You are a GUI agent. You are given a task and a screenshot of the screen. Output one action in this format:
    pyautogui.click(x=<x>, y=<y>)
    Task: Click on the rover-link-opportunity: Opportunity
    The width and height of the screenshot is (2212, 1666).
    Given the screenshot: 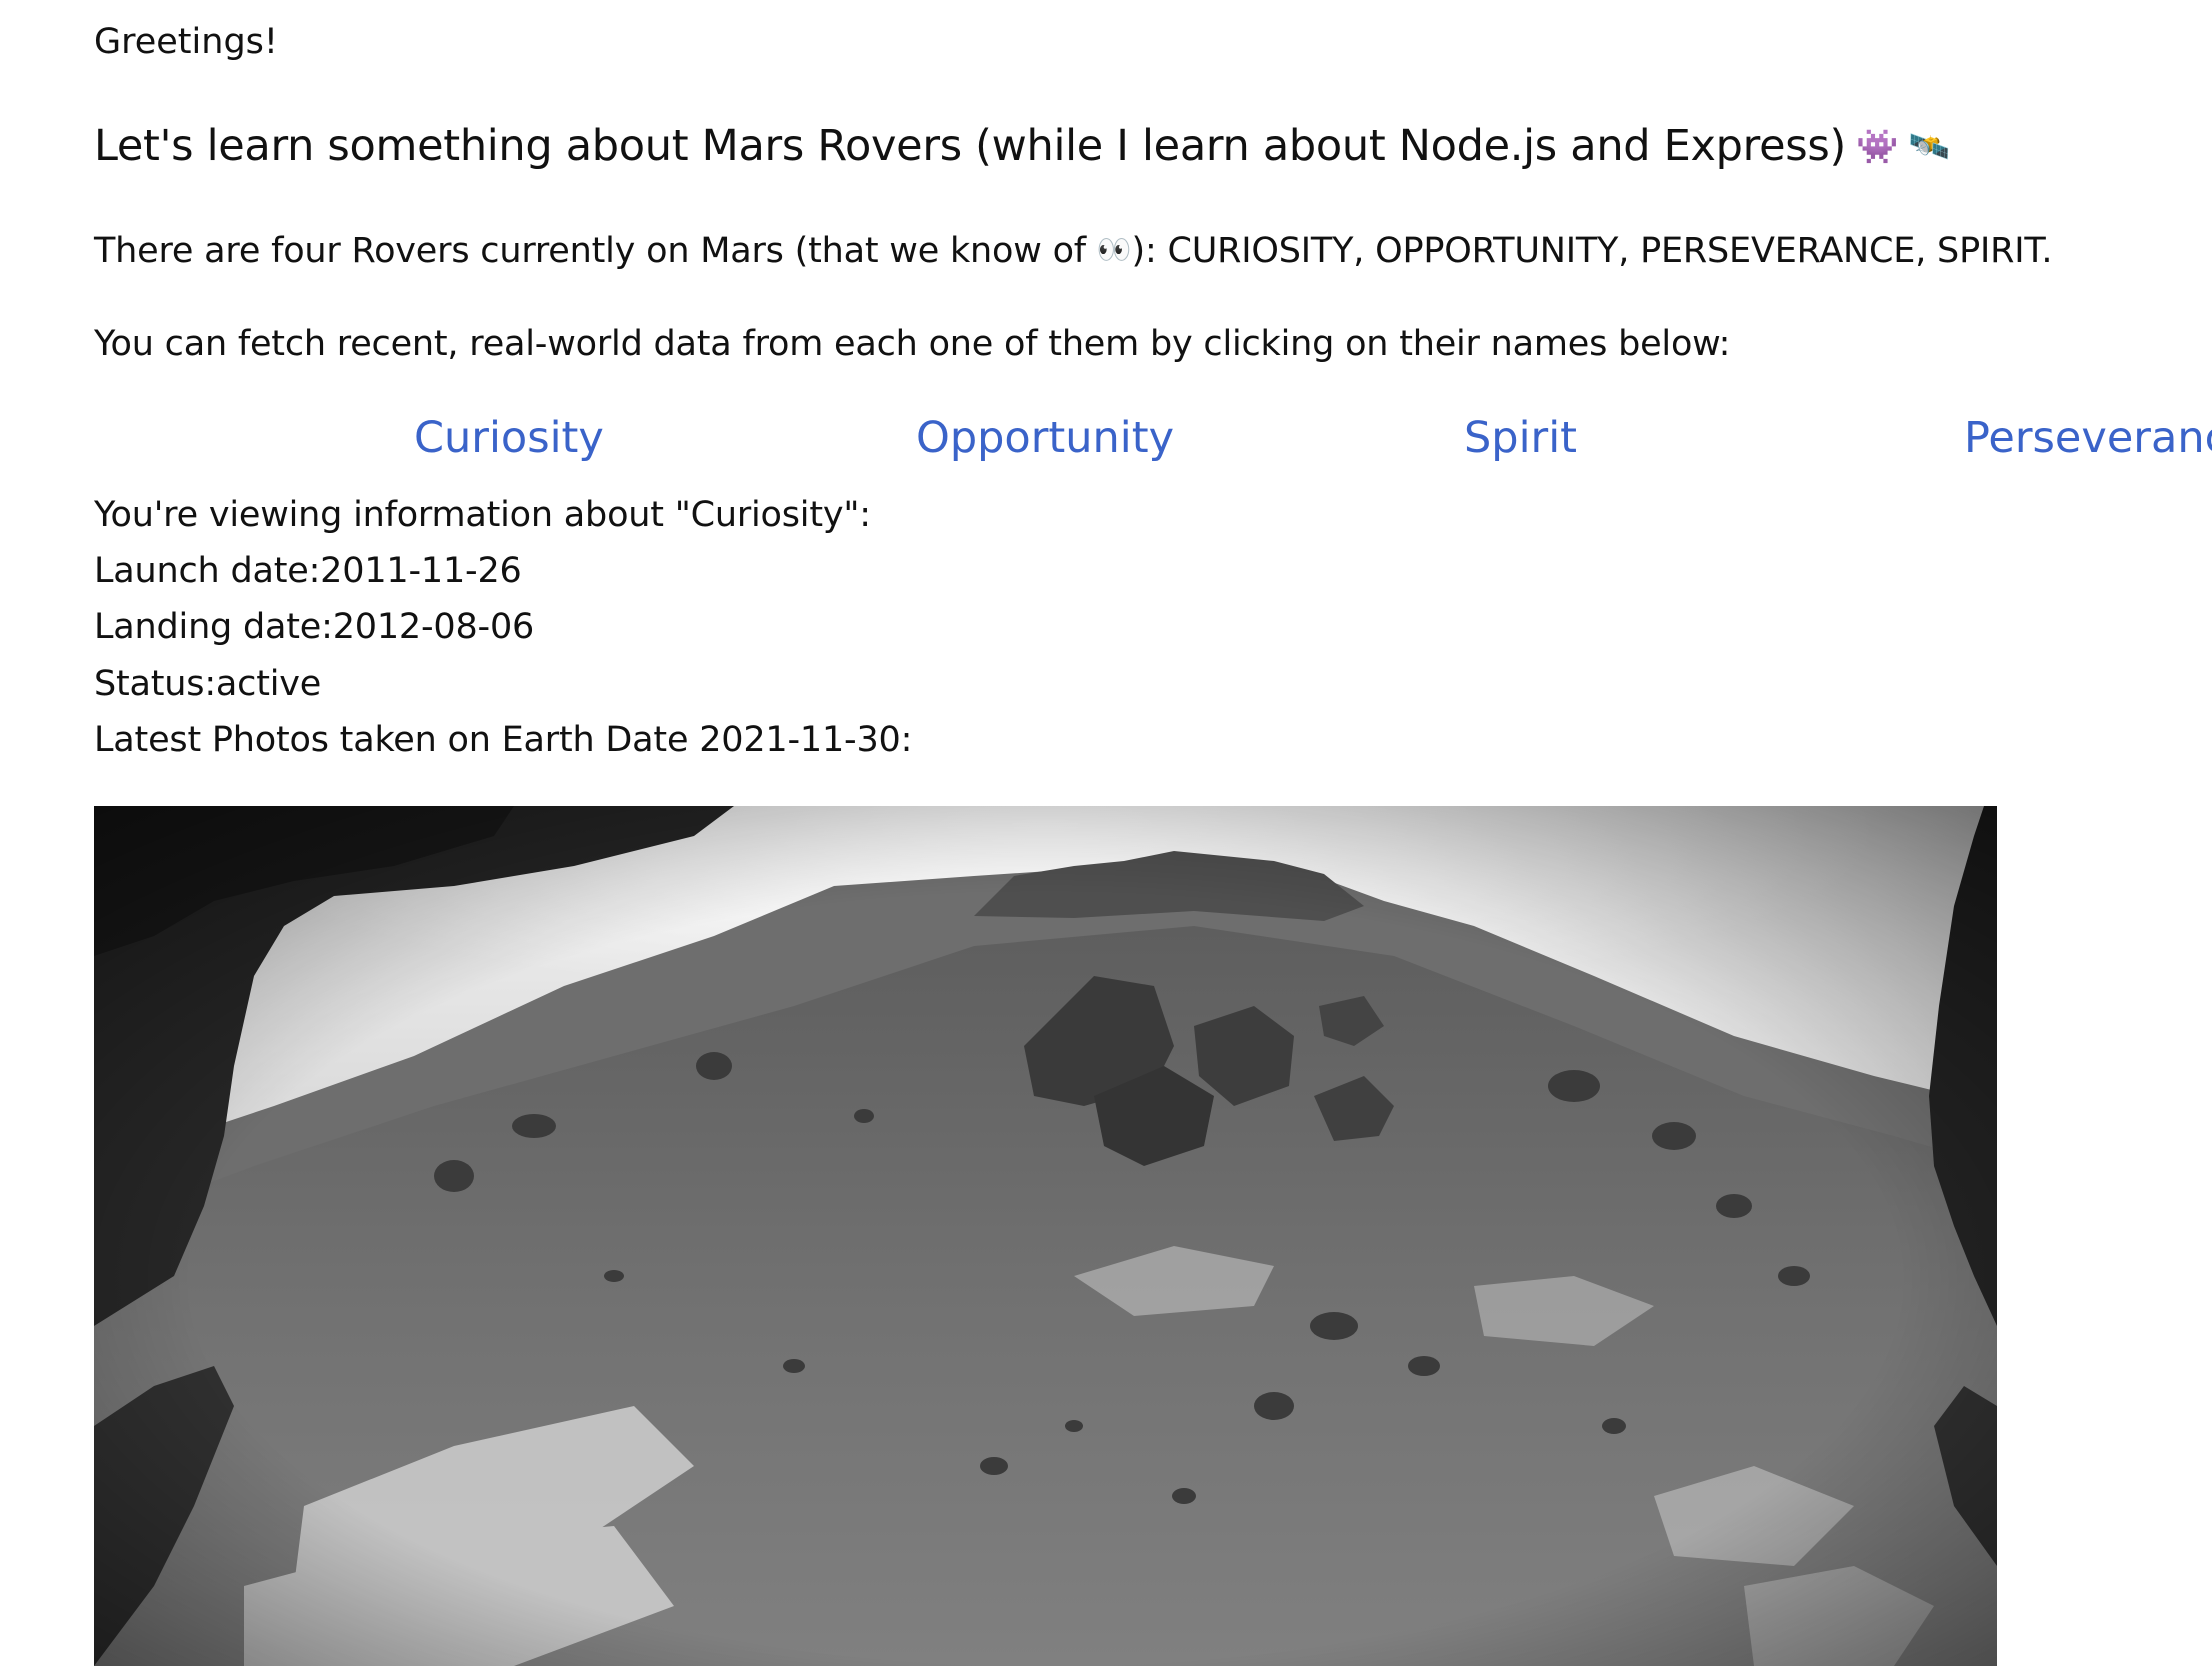 What is the action you would take?
    pyautogui.click(x=1045, y=438)
    